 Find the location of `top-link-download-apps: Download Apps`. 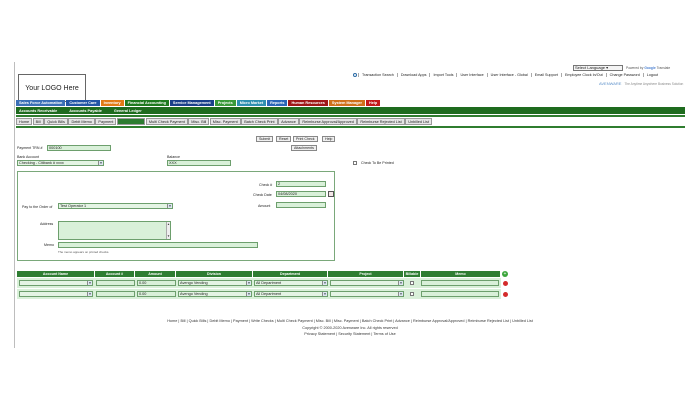

top-link-download-apps: Download Apps is located at coordinates (413, 75).